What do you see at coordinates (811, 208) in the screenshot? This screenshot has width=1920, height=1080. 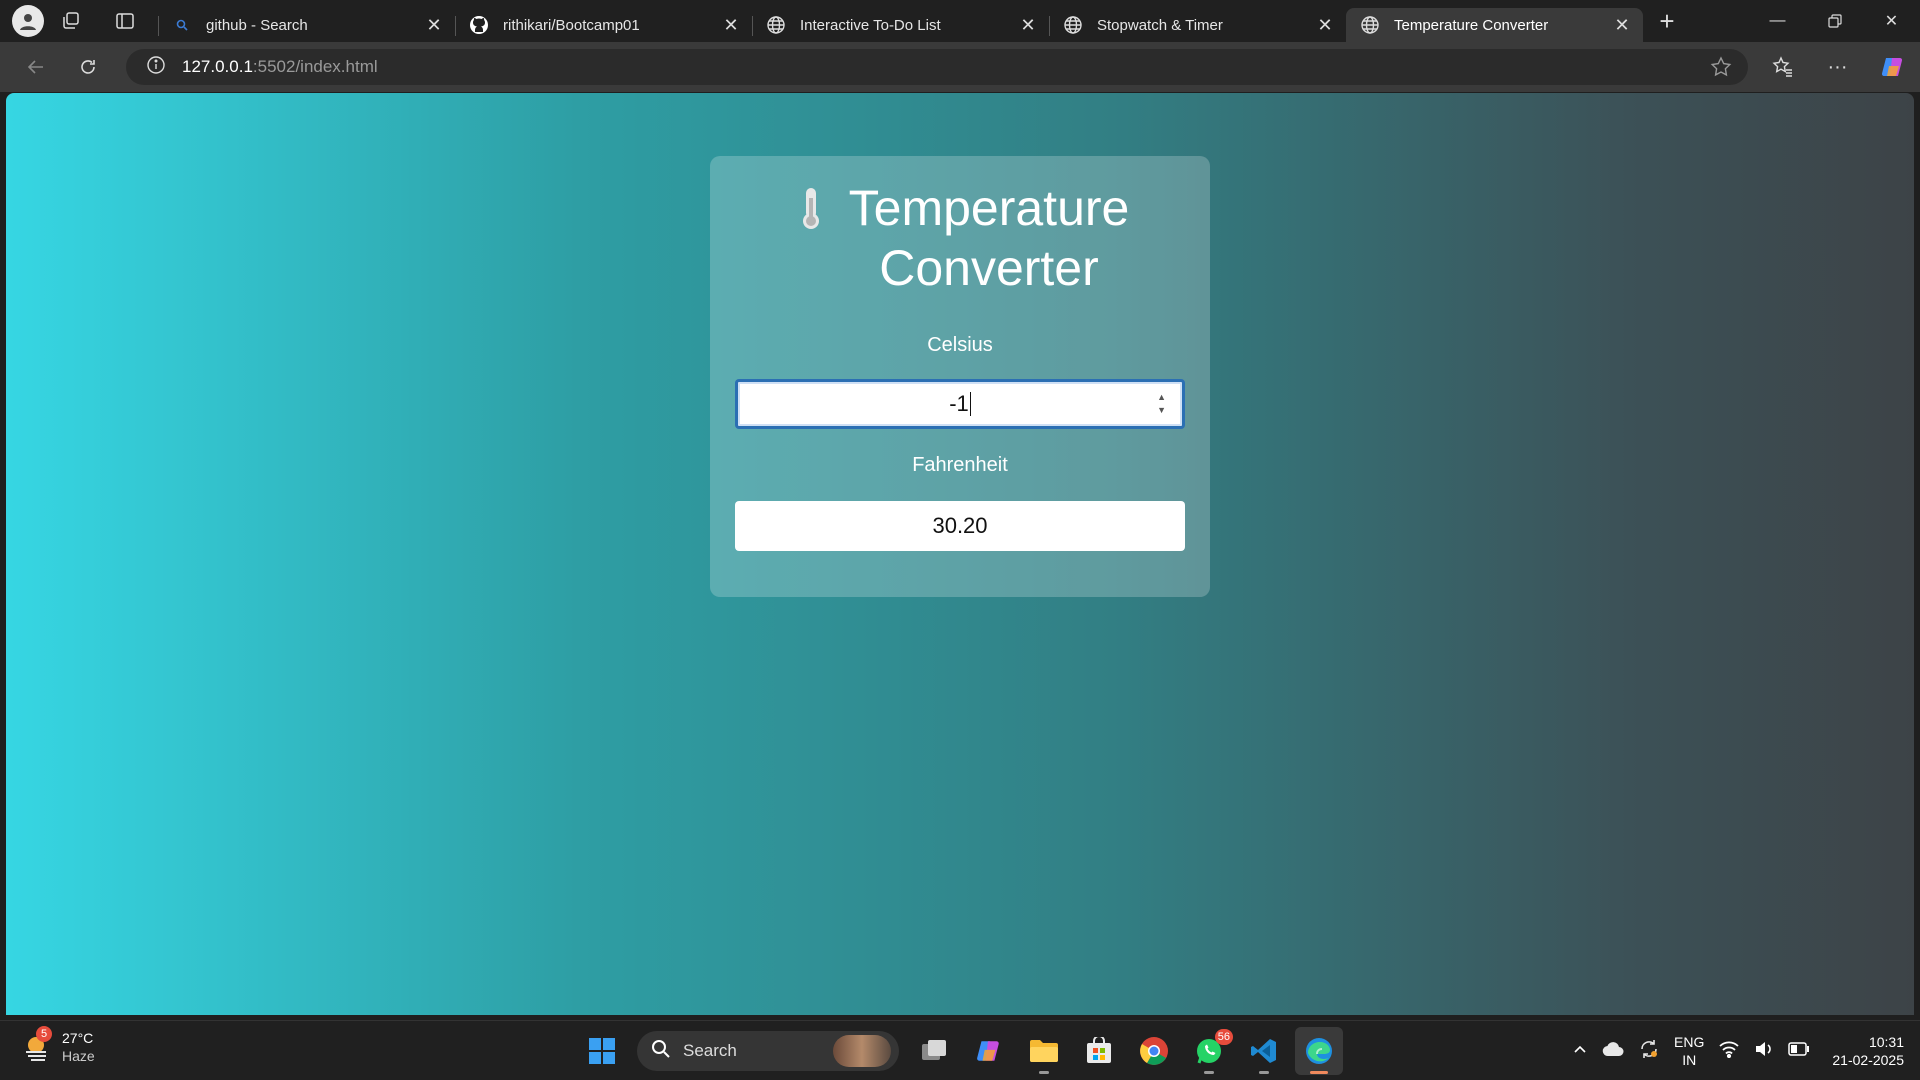 I see `thermometer-icon` at bounding box center [811, 208].